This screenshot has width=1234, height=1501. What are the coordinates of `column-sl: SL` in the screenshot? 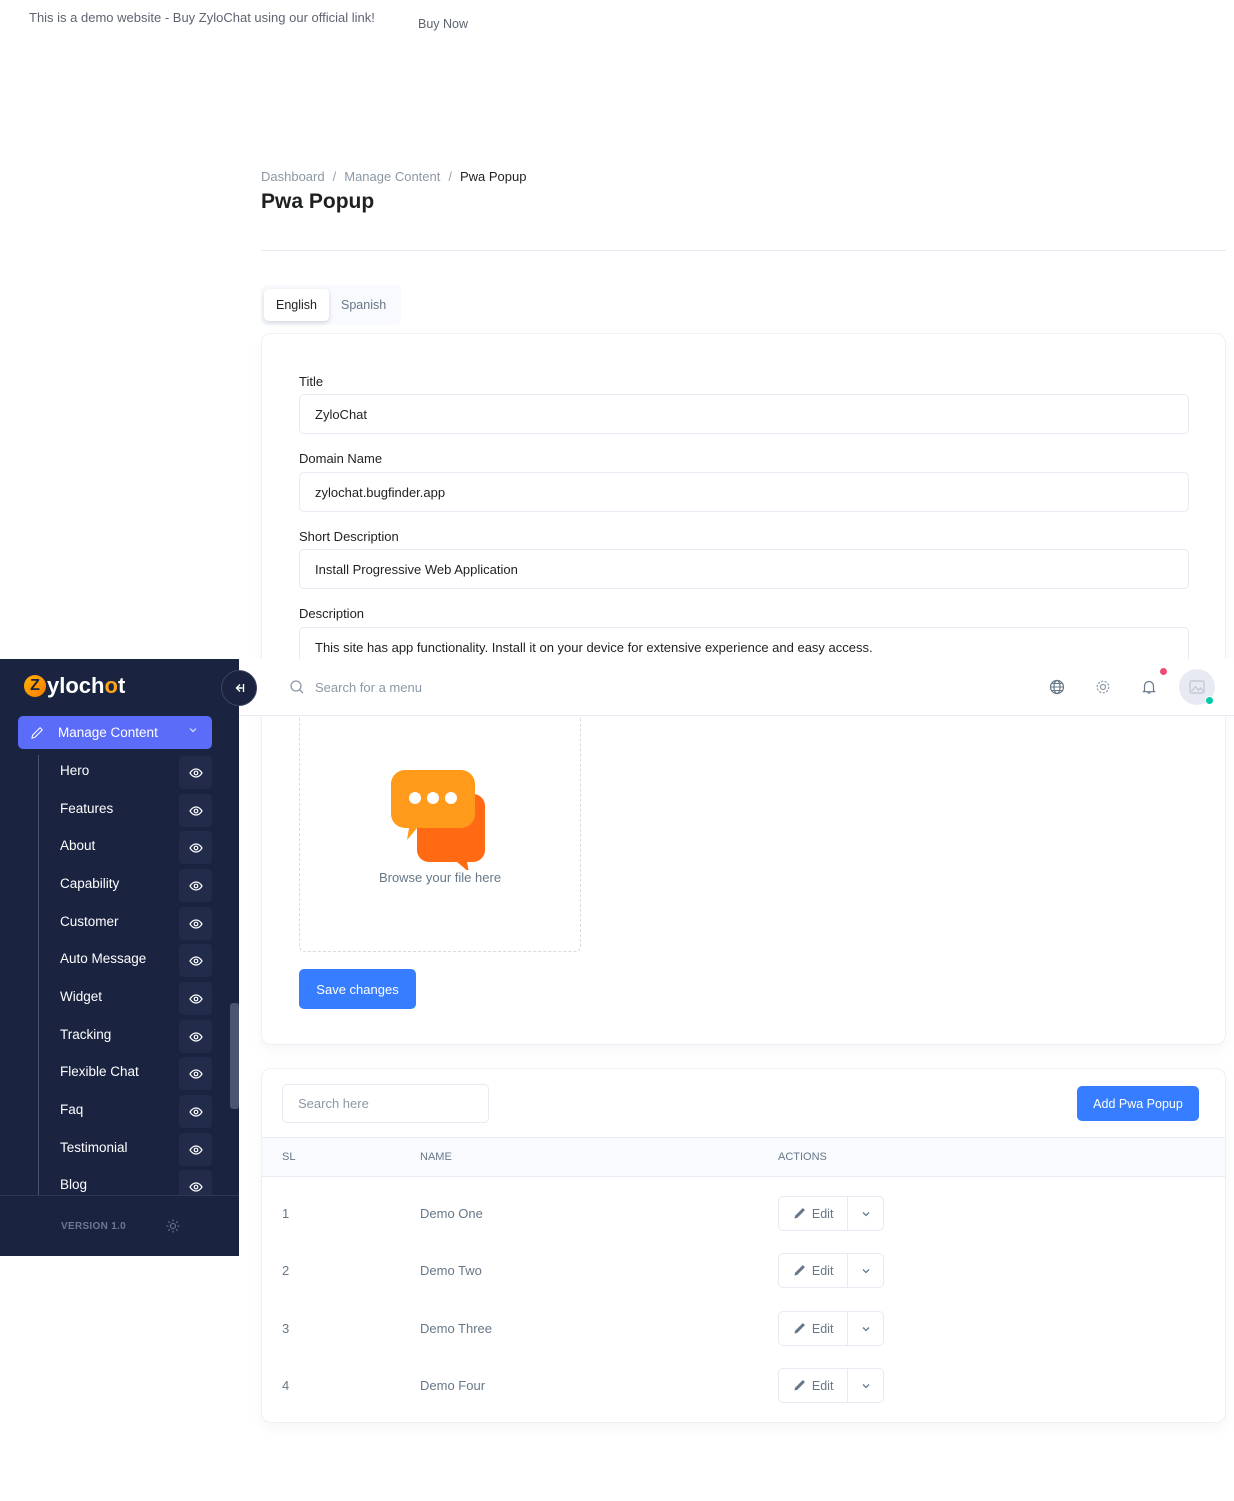 It's located at (289, 1157).